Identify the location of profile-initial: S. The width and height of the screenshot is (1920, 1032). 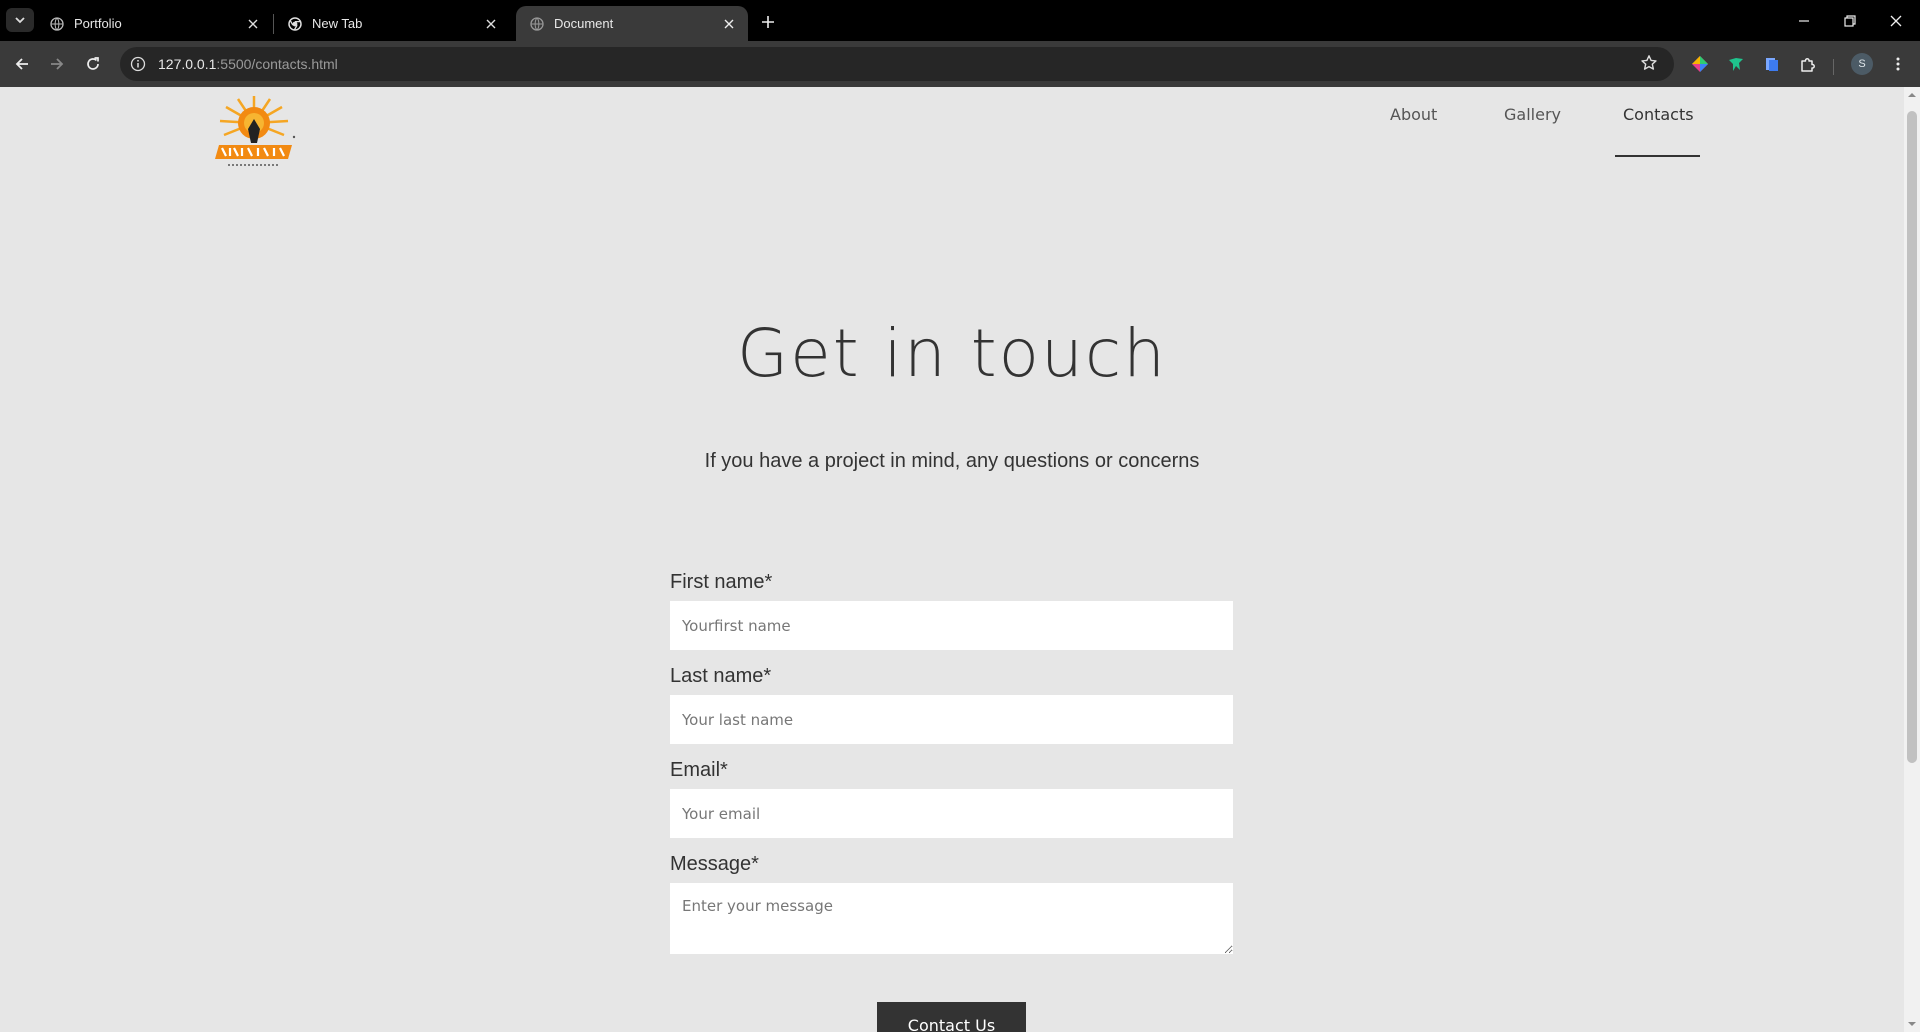
(1862, 64).